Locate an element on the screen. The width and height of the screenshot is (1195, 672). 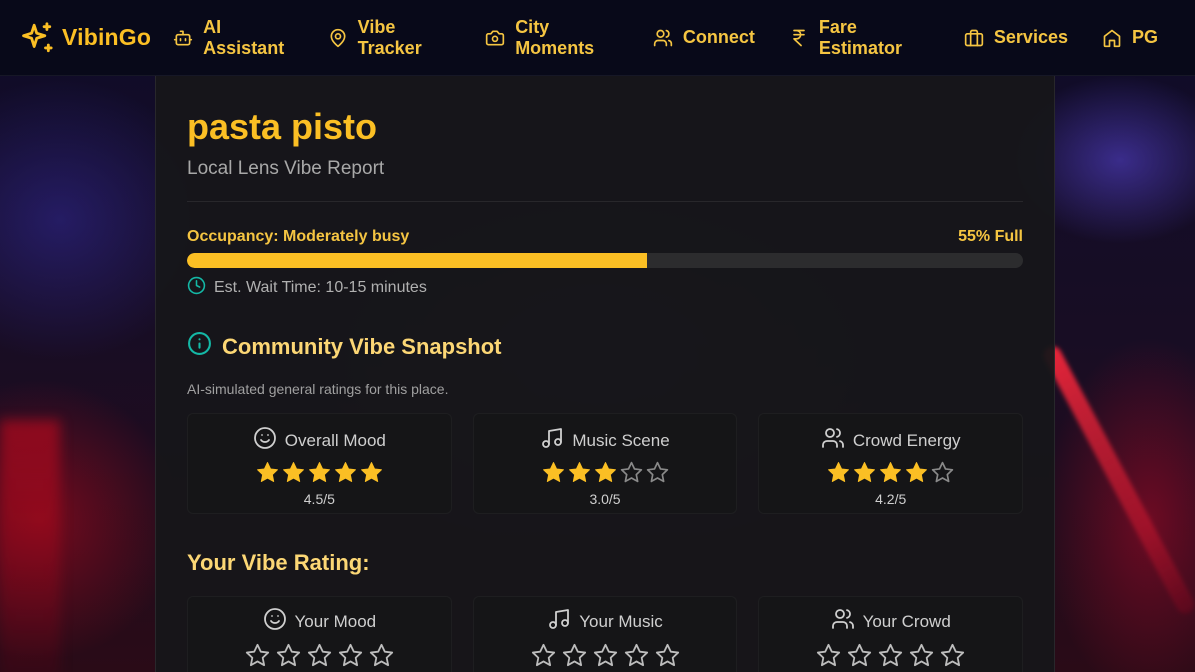
brand: VibinGo is located at coordinates (85, 38).